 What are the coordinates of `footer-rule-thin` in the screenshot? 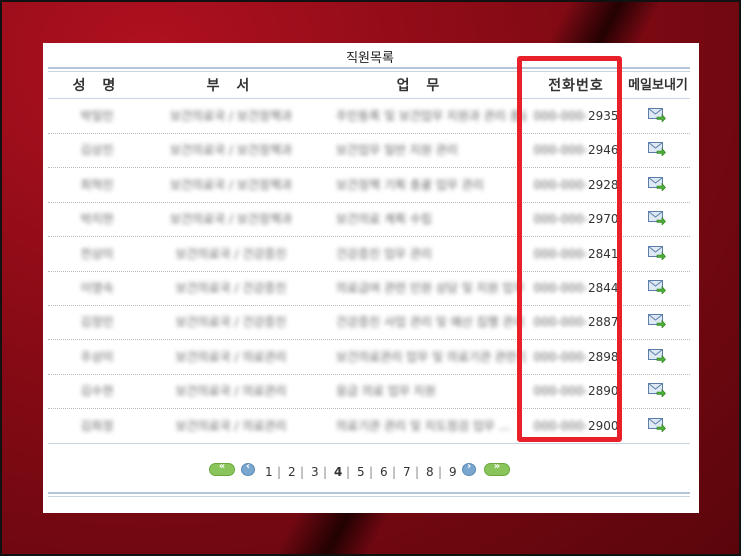 It's located at (369, 496).